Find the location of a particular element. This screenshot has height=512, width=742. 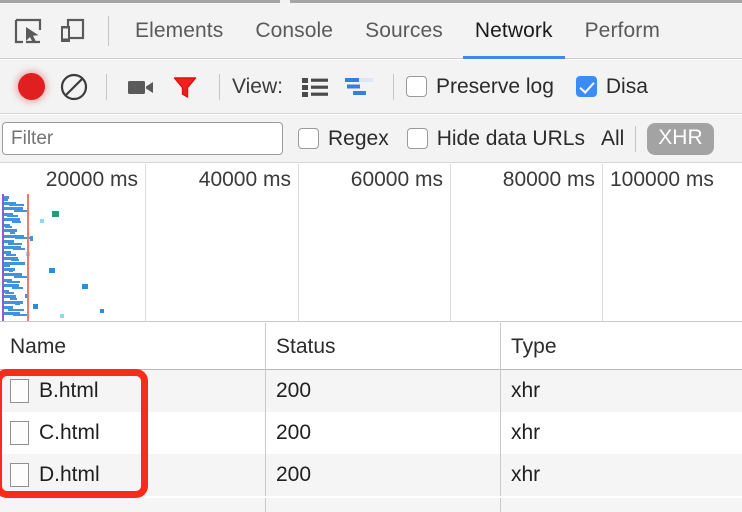

filter-funnel-icon is located at coordinates (185, 87).